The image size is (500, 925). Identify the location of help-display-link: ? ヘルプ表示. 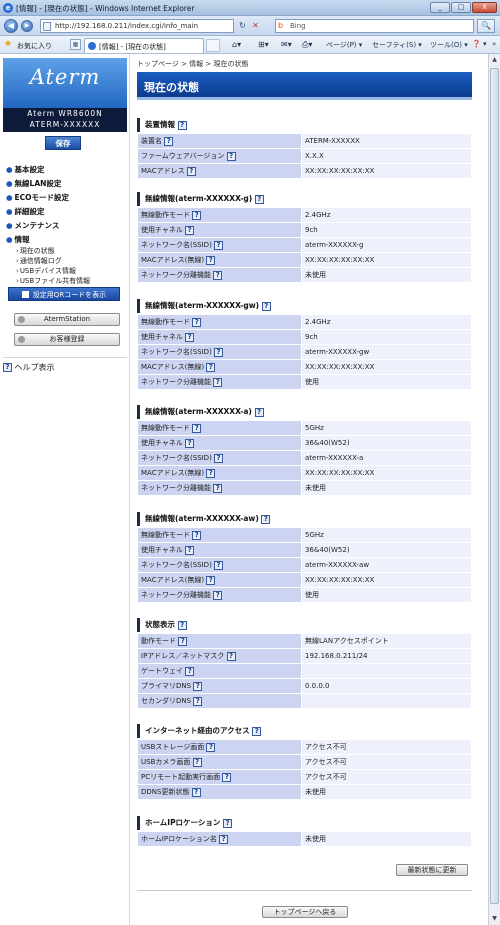
(65, 365).